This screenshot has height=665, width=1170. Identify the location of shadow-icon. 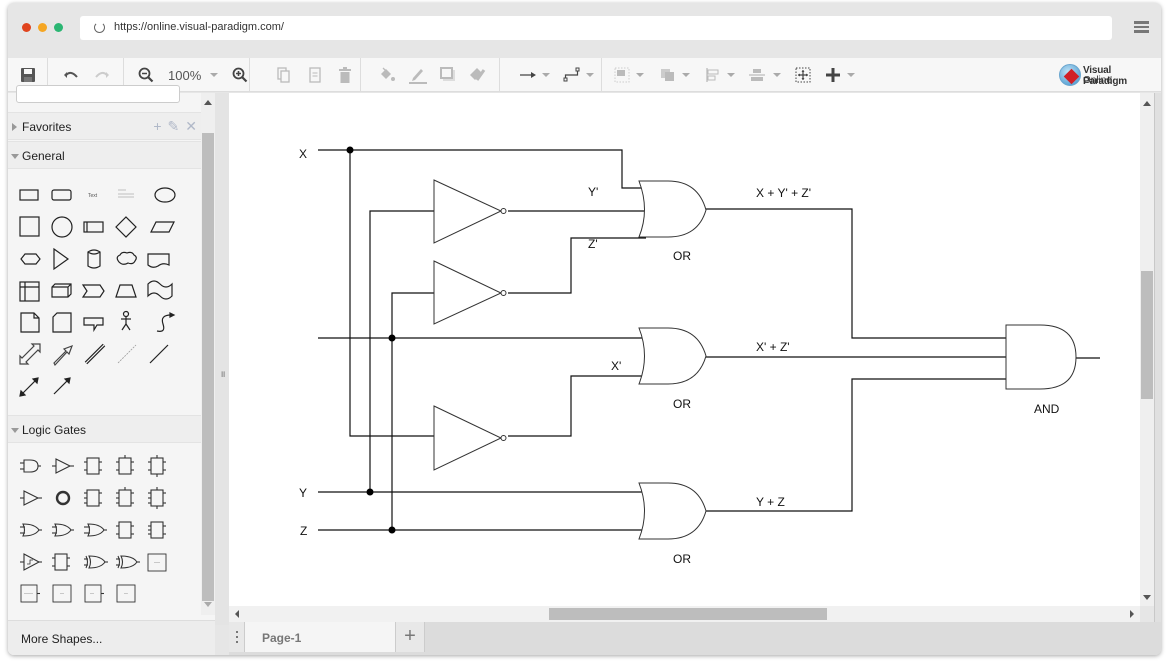
(448, 75).